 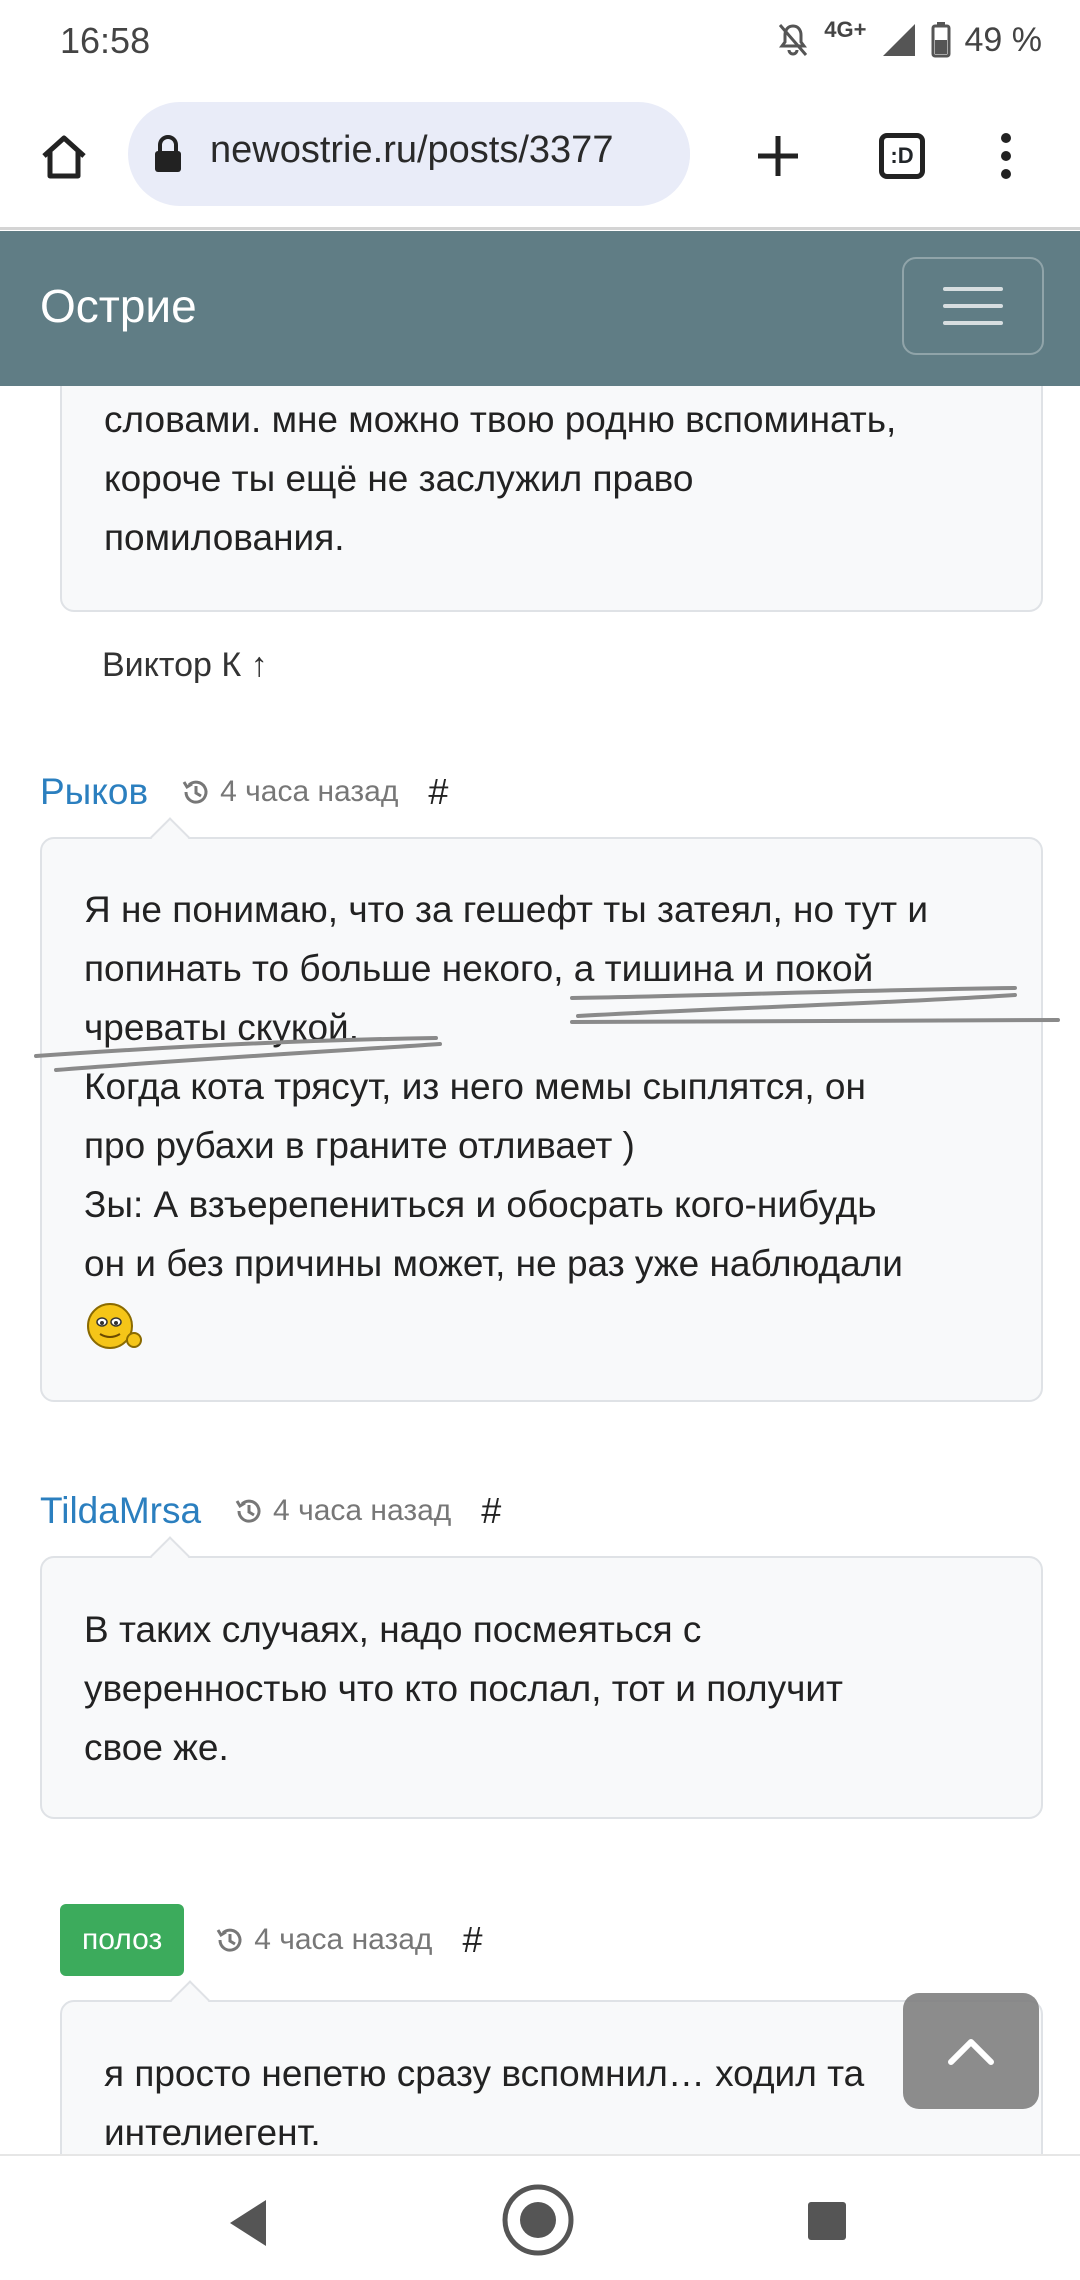 I want to click on url-text: newostrie.ru/posts/3377, so click(x=411, y=150).